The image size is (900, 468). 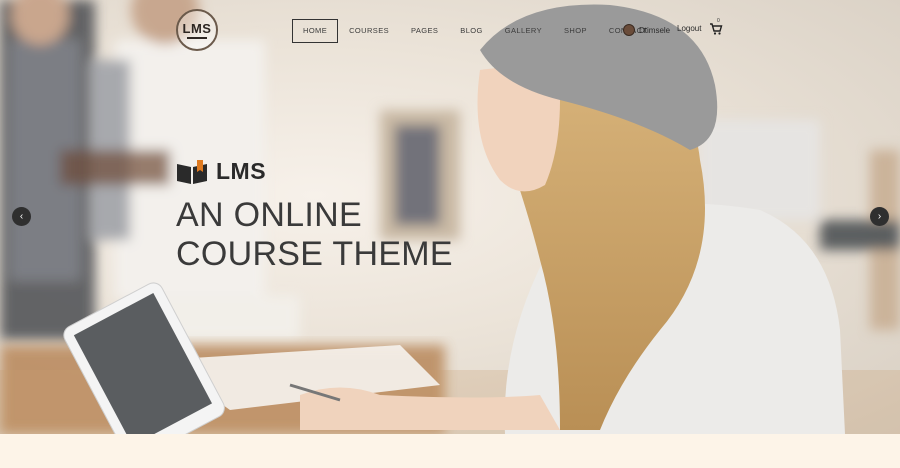 What do you see at coordinates (523, 31) in the screenshot?
I see `nav-item-gallery: GALLERY` at bounding box center [523, 31].